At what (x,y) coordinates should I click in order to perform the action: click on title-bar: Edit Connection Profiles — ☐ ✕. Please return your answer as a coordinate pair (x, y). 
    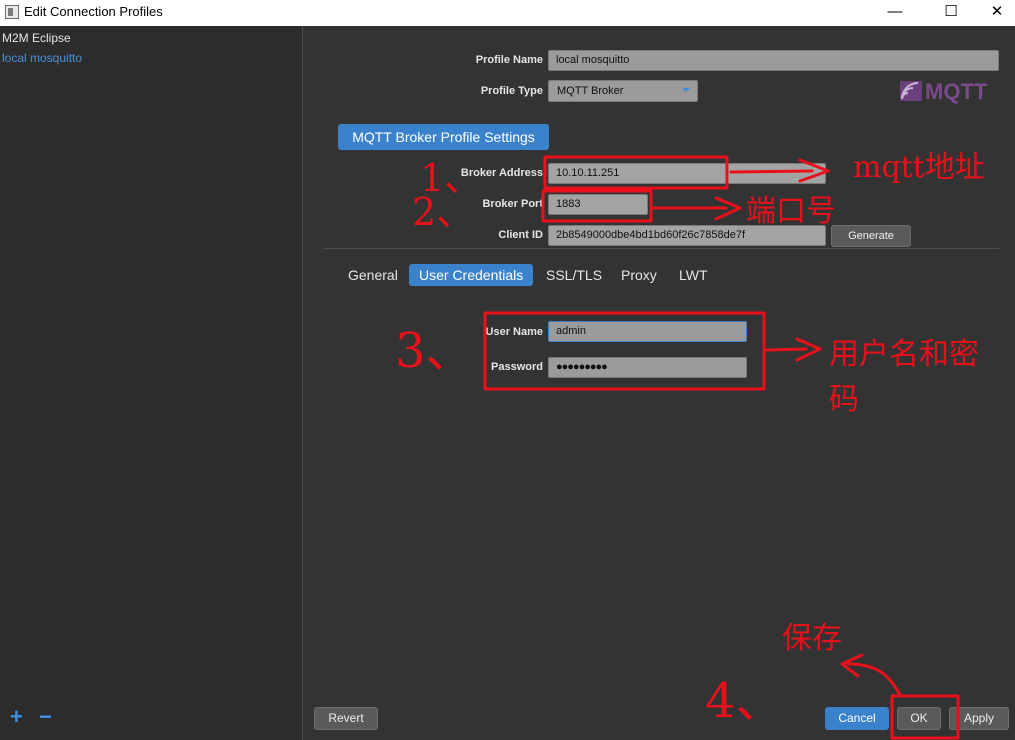
    Looking at the image, I should click on (507, 13).